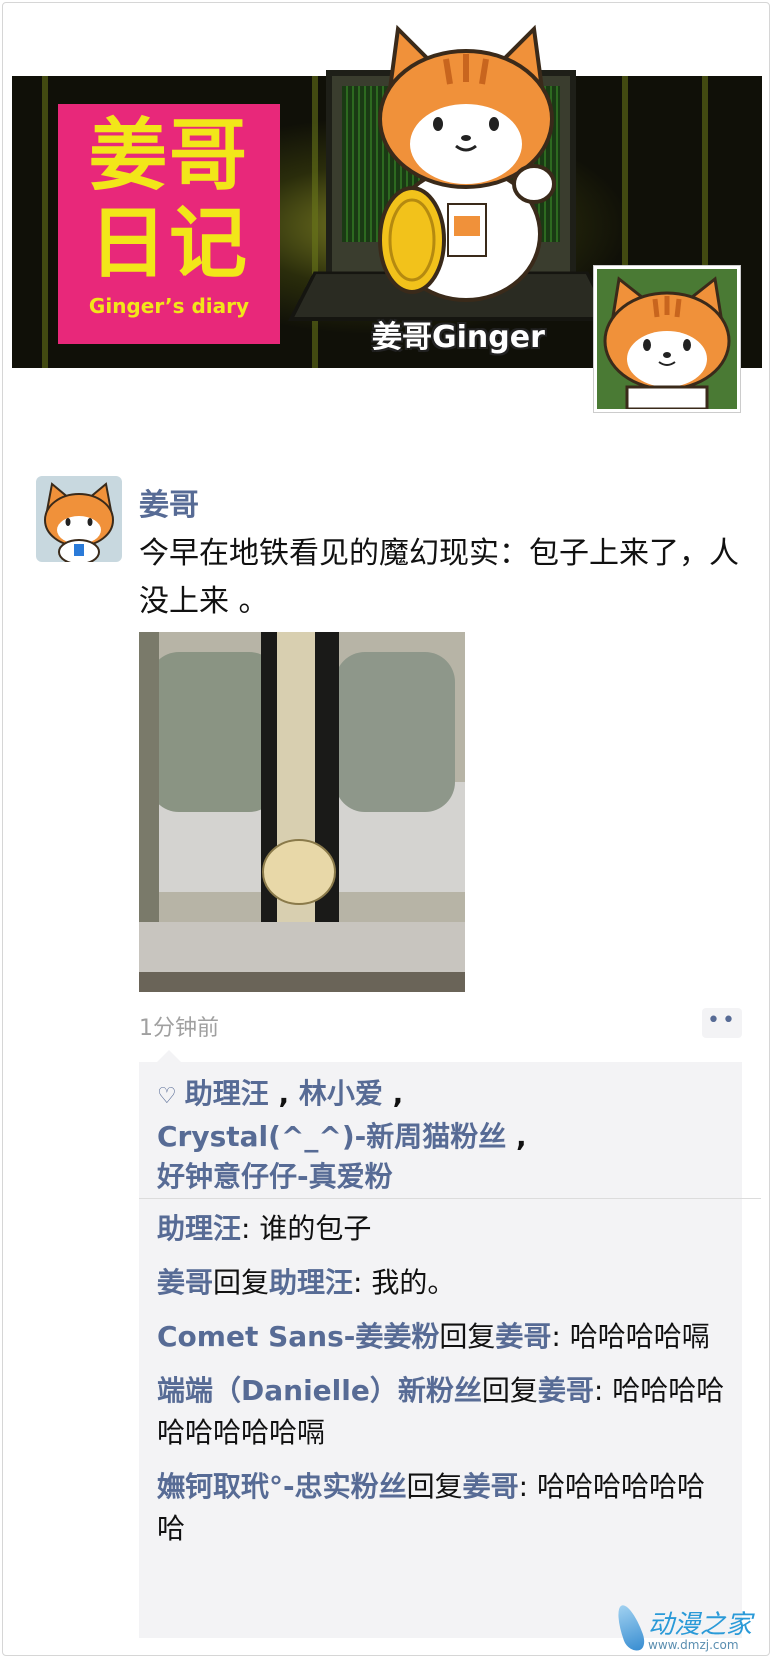 The width and height of the screenshot is (774, 1660). What do you see at coordinates (639, 1336) in the screenshot?
I see `comment-text: 哈哈哈哈嗝` at bounding box center [639, 1336].